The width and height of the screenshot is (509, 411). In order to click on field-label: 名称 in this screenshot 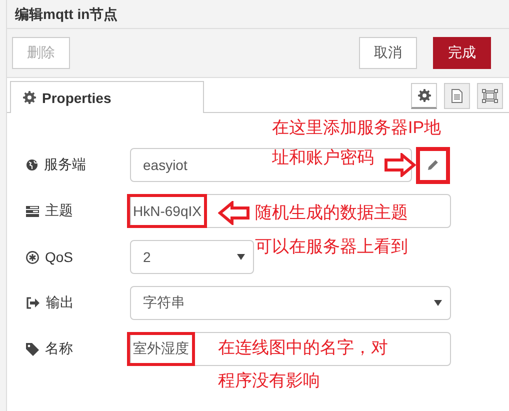, I will do `click(59, 349)`.